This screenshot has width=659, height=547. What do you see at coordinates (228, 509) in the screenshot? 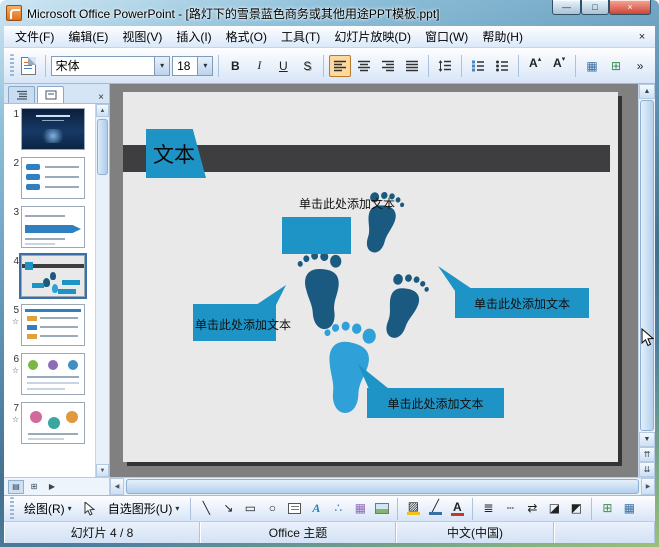
I see `arrow-tool-button: ↘` at bounding box center [228, 509].